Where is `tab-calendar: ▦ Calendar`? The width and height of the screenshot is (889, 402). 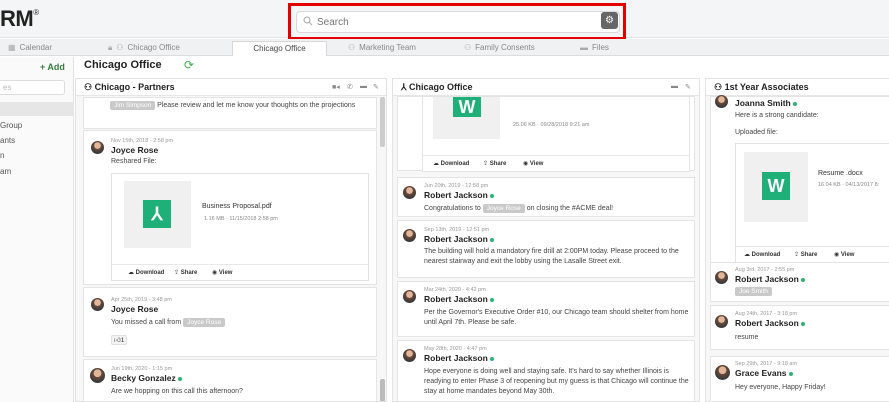
tab-calendar: ▦ Calendar is located at coordinates (48, 48).